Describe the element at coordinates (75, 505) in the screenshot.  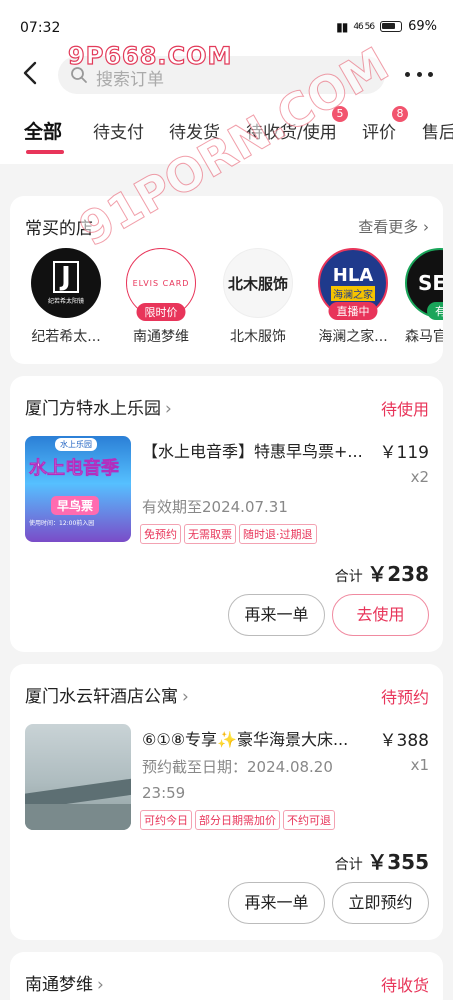
I see `product-image-badge: 早鸟票` at that location.